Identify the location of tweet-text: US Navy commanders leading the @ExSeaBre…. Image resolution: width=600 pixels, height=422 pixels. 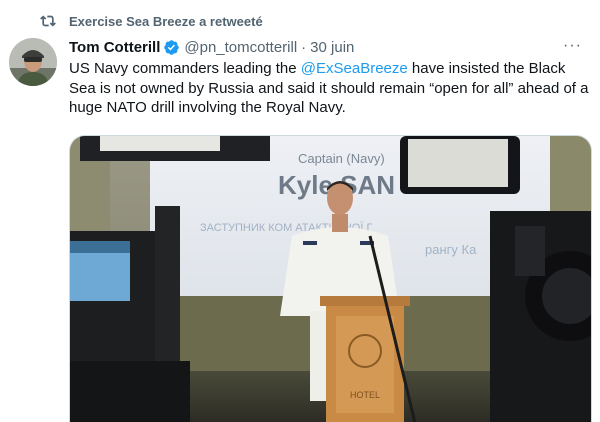
(329, 88).